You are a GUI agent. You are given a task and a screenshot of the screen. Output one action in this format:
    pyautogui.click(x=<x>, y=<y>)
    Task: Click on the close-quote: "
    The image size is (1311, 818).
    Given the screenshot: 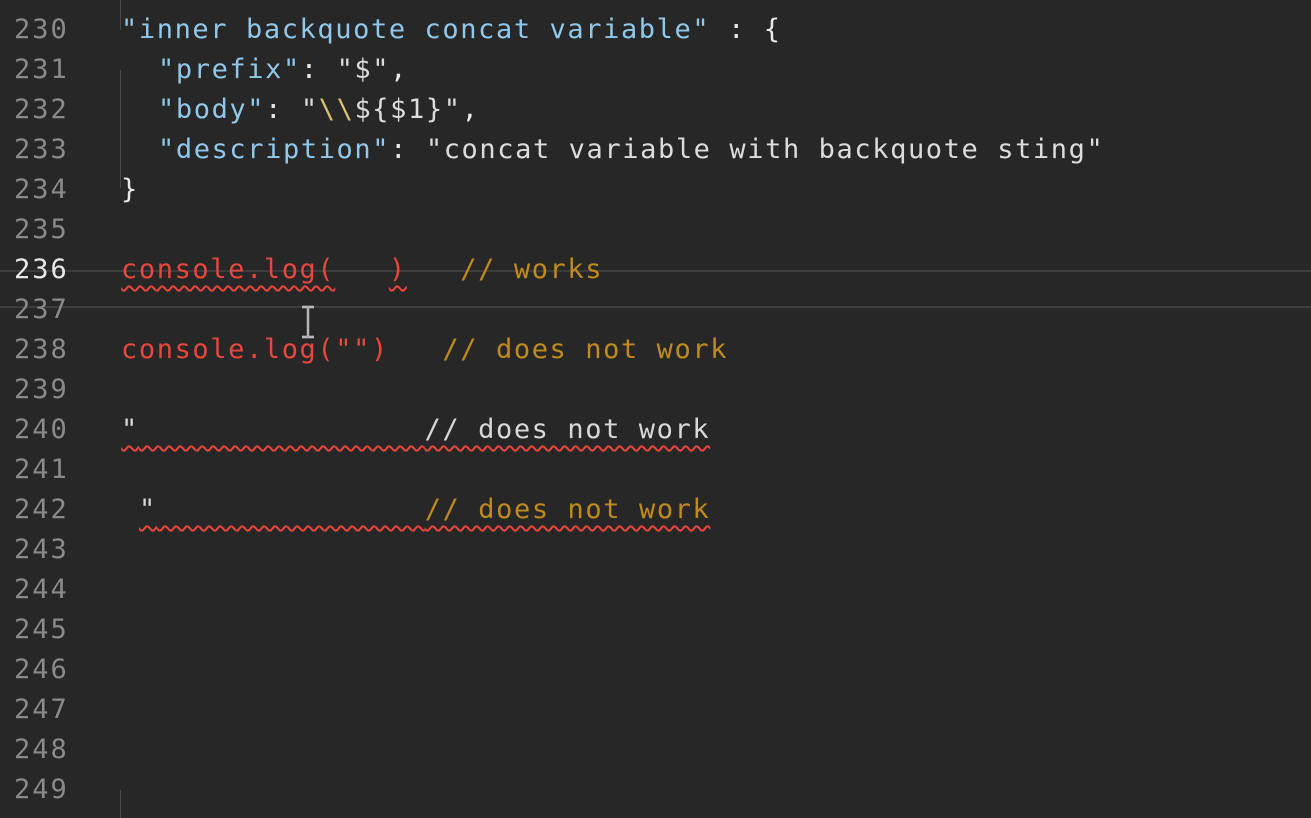 What is the action you would take?
    pyautogui.click(x=452, y=109)
    